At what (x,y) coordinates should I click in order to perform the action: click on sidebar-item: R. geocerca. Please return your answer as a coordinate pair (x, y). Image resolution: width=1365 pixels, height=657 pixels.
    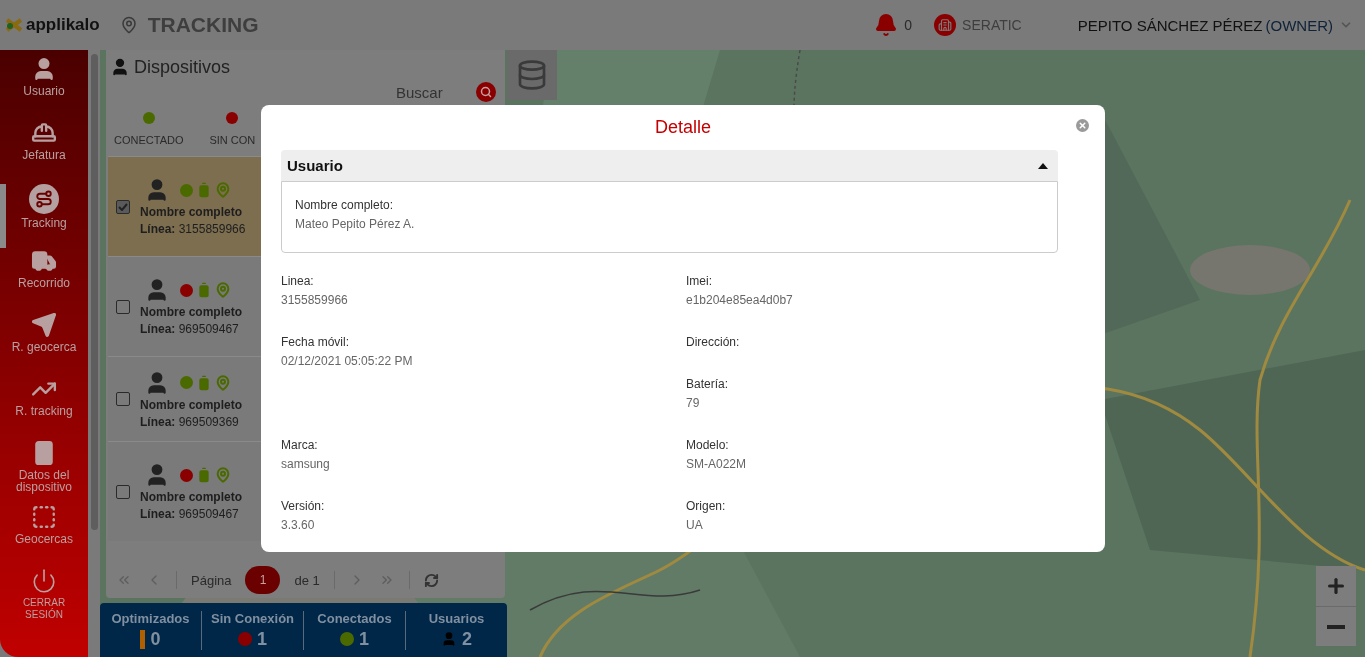
    Looking at the image, I should click on (41, 344).